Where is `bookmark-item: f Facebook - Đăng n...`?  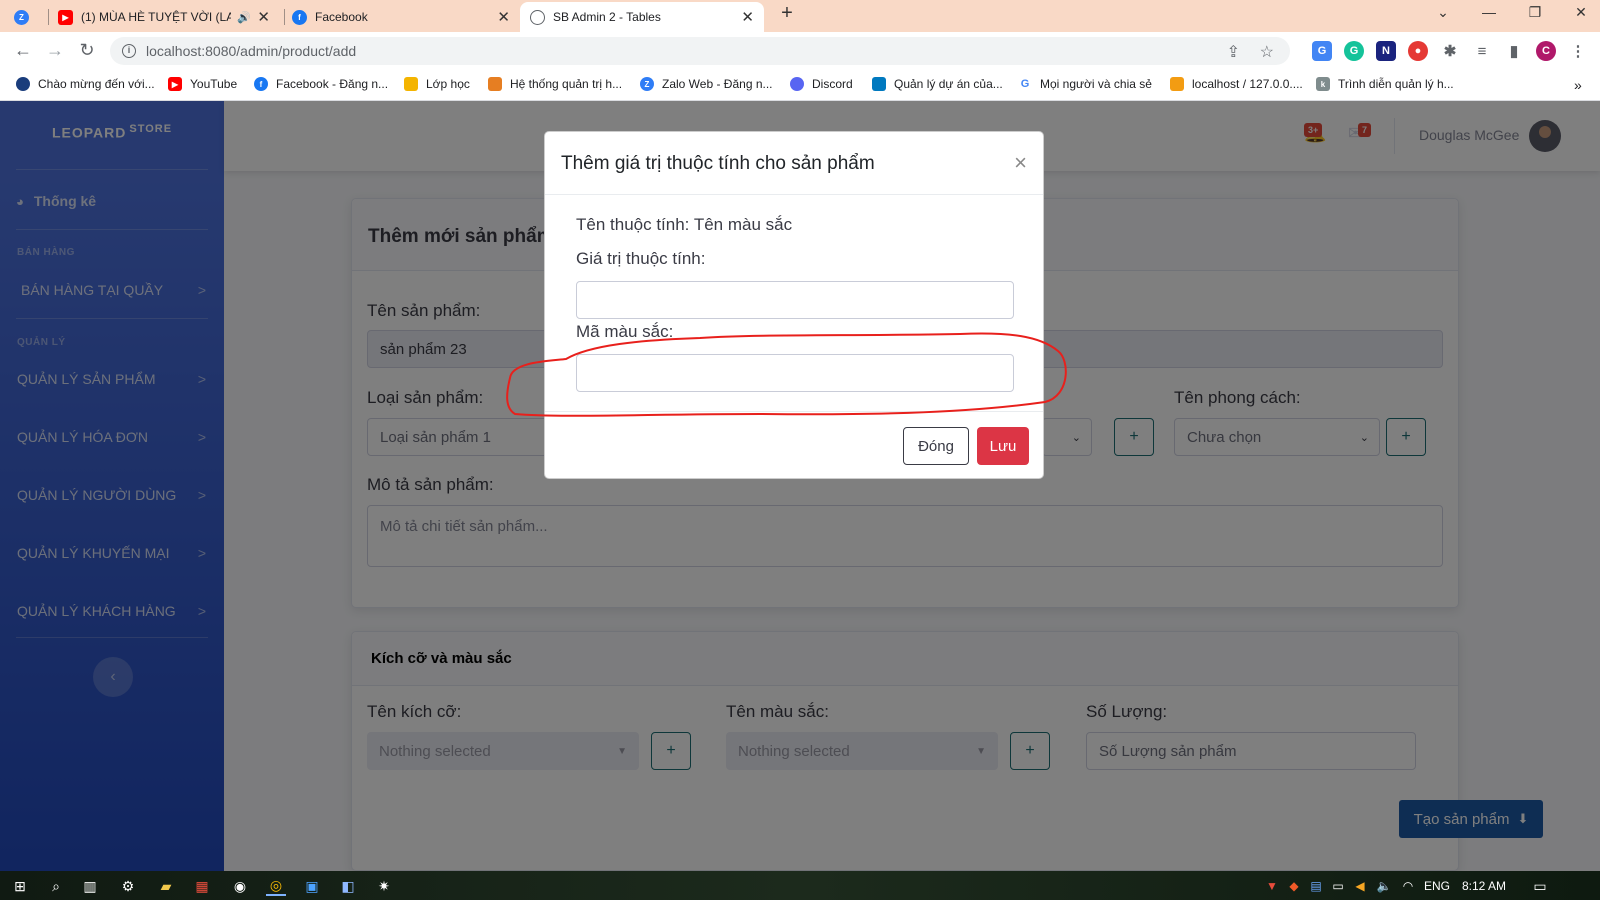
bookmark-item: f Facebook - Đăng n... is located at coordinates (321, 84).